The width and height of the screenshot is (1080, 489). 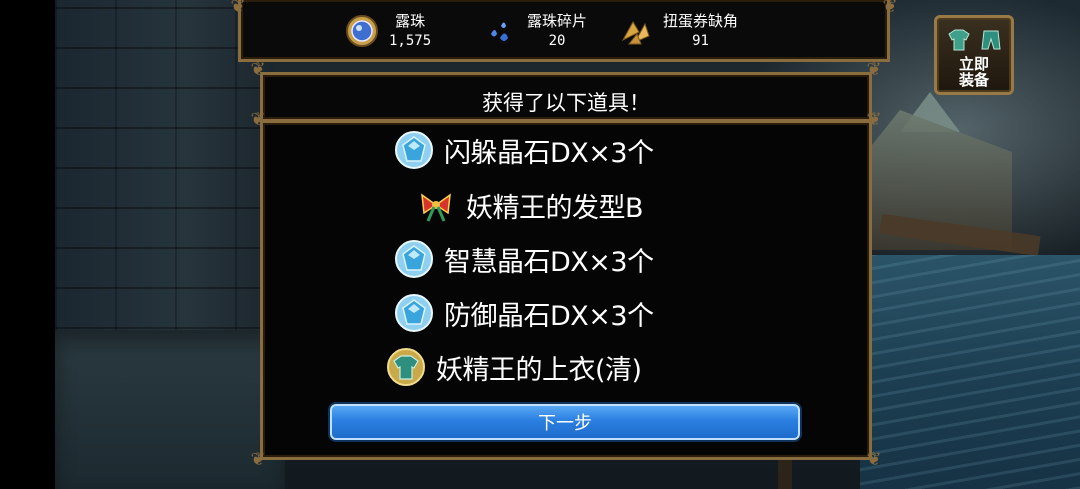 I want to click on reward-item: 妖精王的上衣(清), so click(x=514, y=367).